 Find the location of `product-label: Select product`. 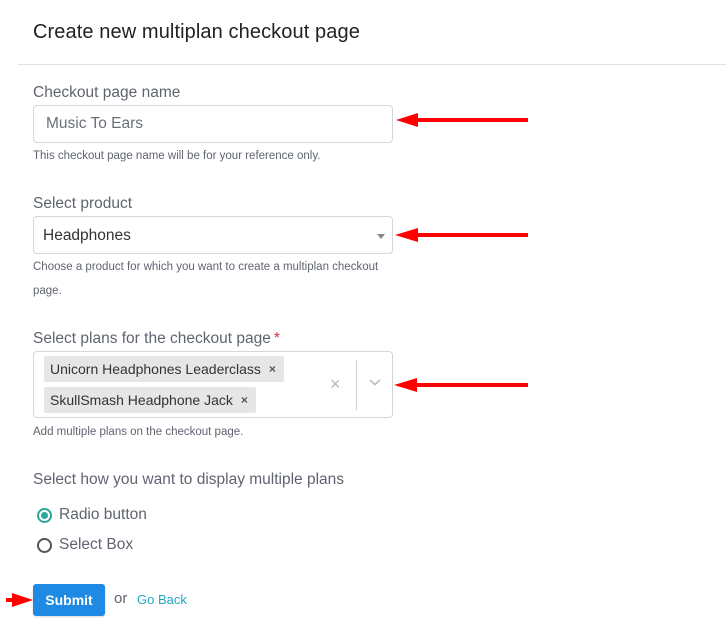

product-label: Select product is located at coordinates (83, 203).